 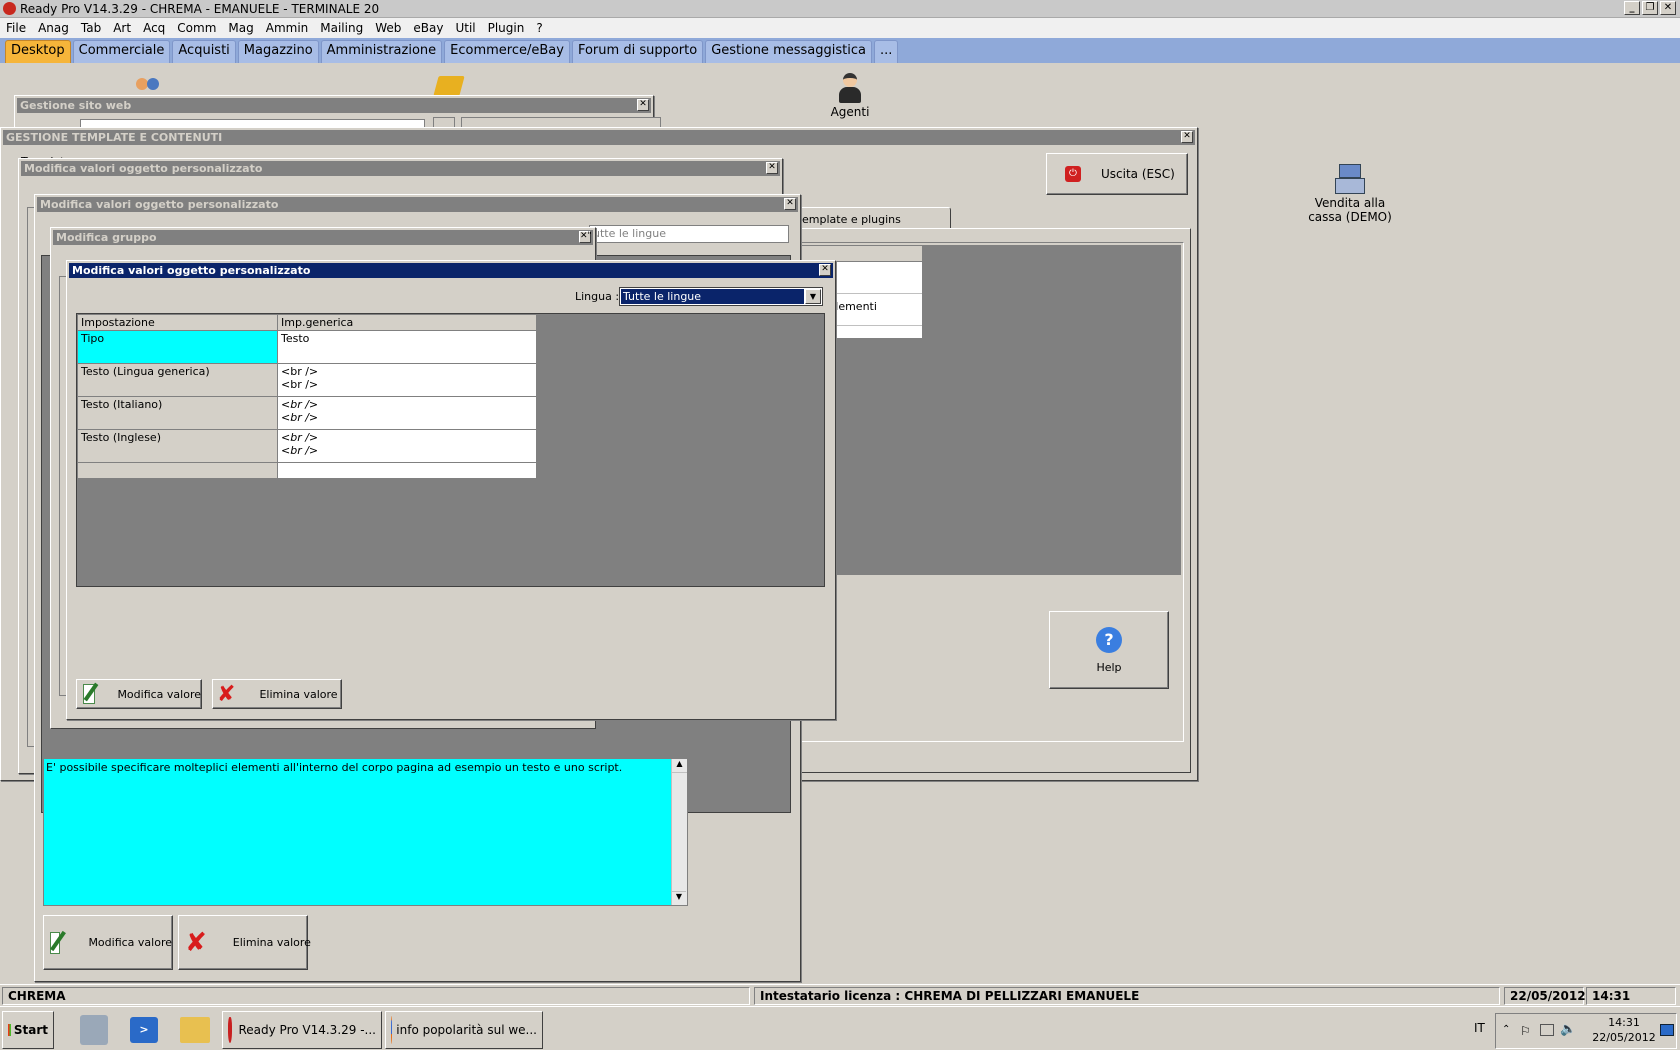 I want to click on quicklaunch-explorer-icon, so click(x=195, y=1030).